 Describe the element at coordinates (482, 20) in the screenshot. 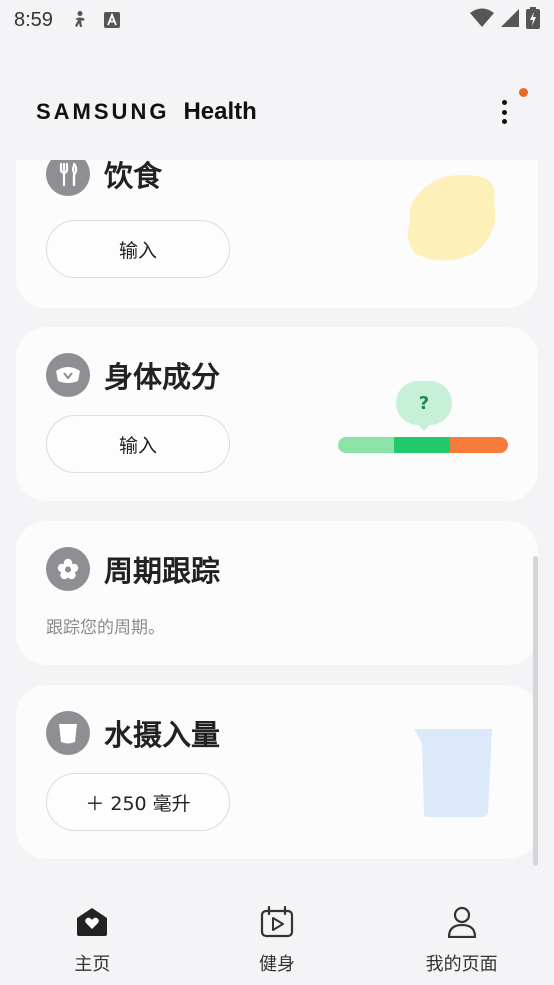

I see `wifi-icon` at that location.